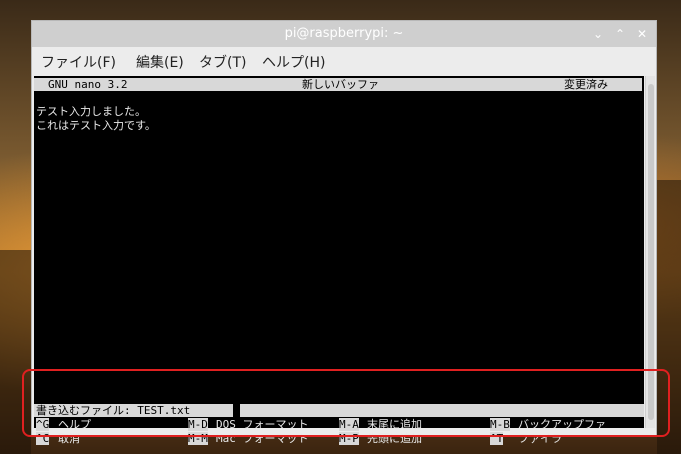 This screenshot has width=681, height=454. I want to click on menu-edit: 編集(E), so click(160, 62).